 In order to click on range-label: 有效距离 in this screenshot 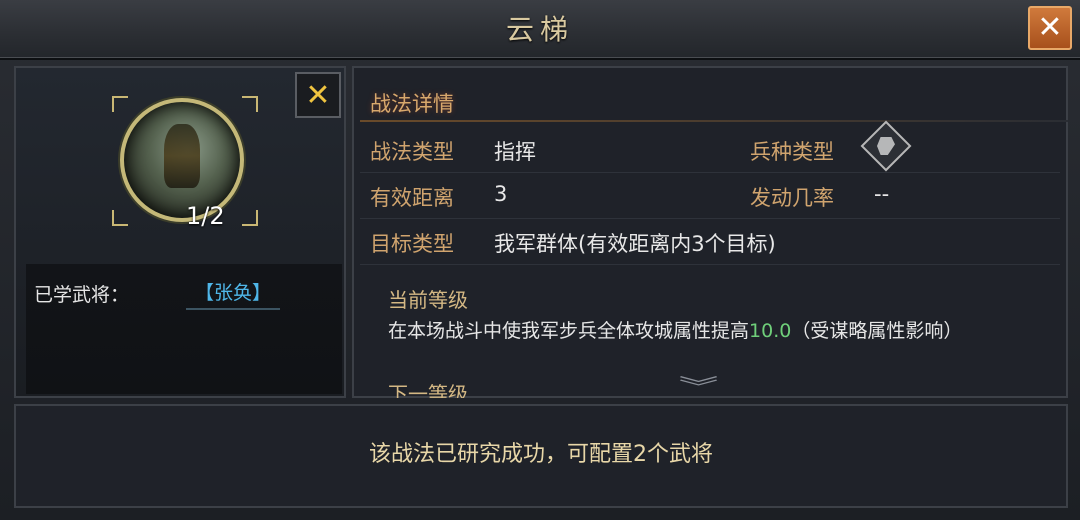, I will do `click(412, 198)`.